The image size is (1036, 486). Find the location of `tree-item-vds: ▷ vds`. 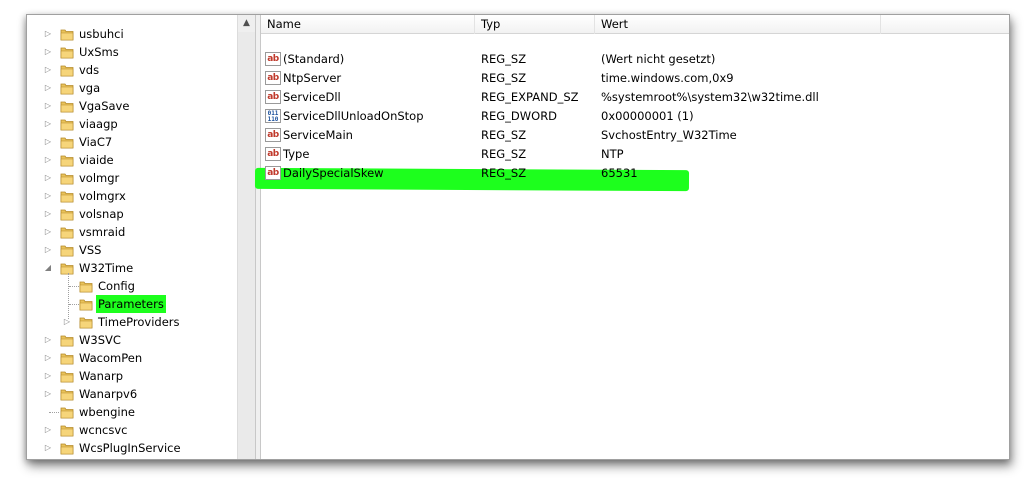

tree-item-vds: ▷ vds is located at coordinates (132, 70).